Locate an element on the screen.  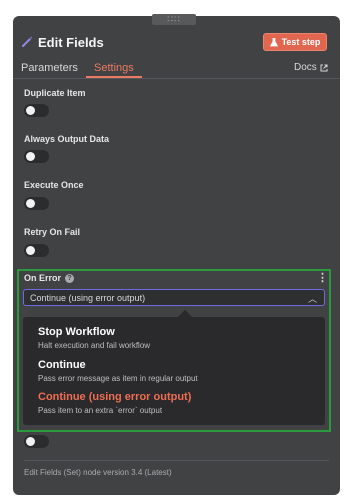
tab-parameters: Parameters is located at coordinates (49, 68).